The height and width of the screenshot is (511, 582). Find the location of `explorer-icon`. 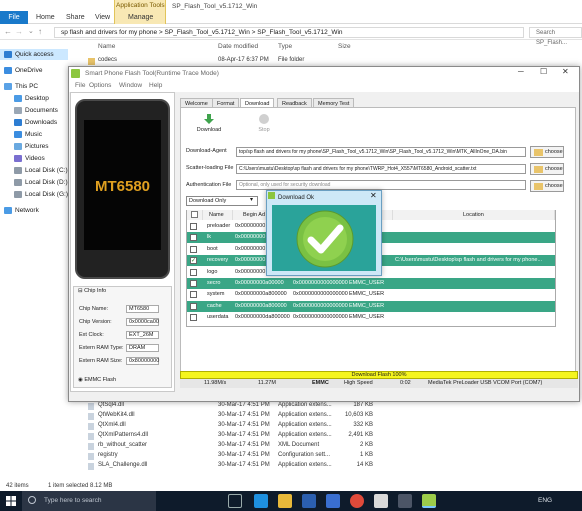

explorer-icon is located at coordinates (285, 501).